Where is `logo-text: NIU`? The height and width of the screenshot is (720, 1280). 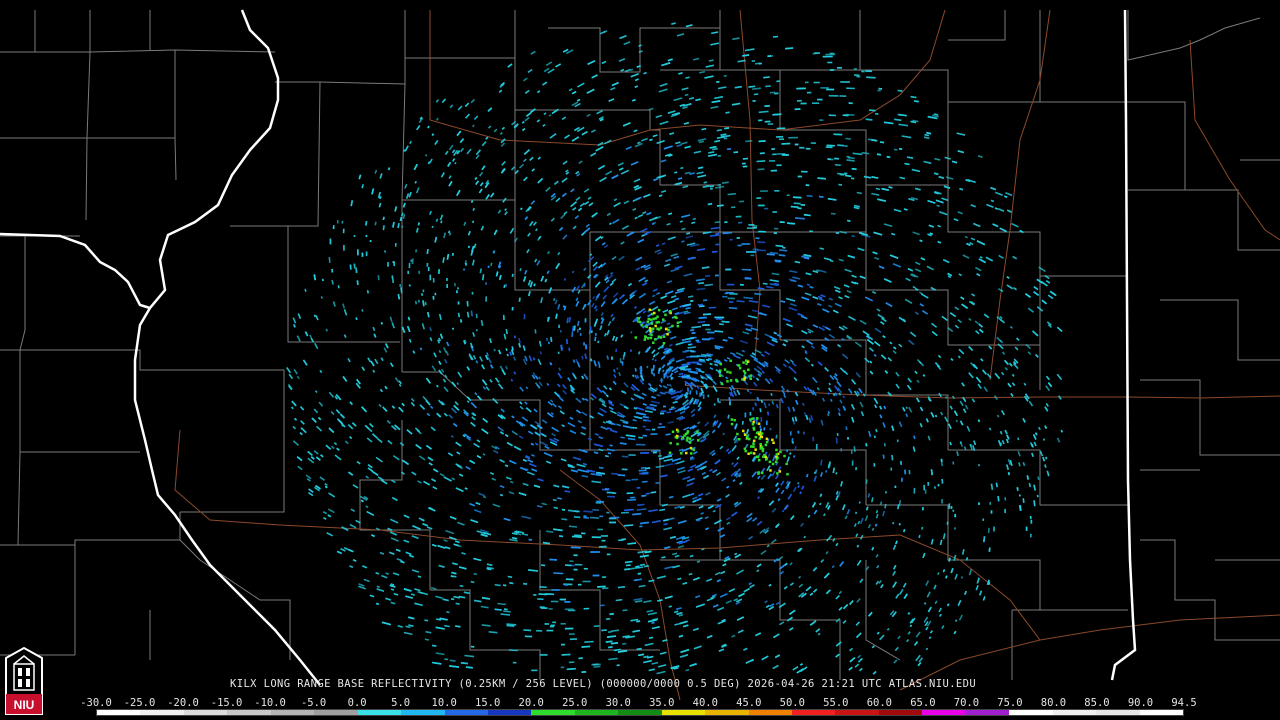
logo-text: NIU is located at coordinates (24, 705).